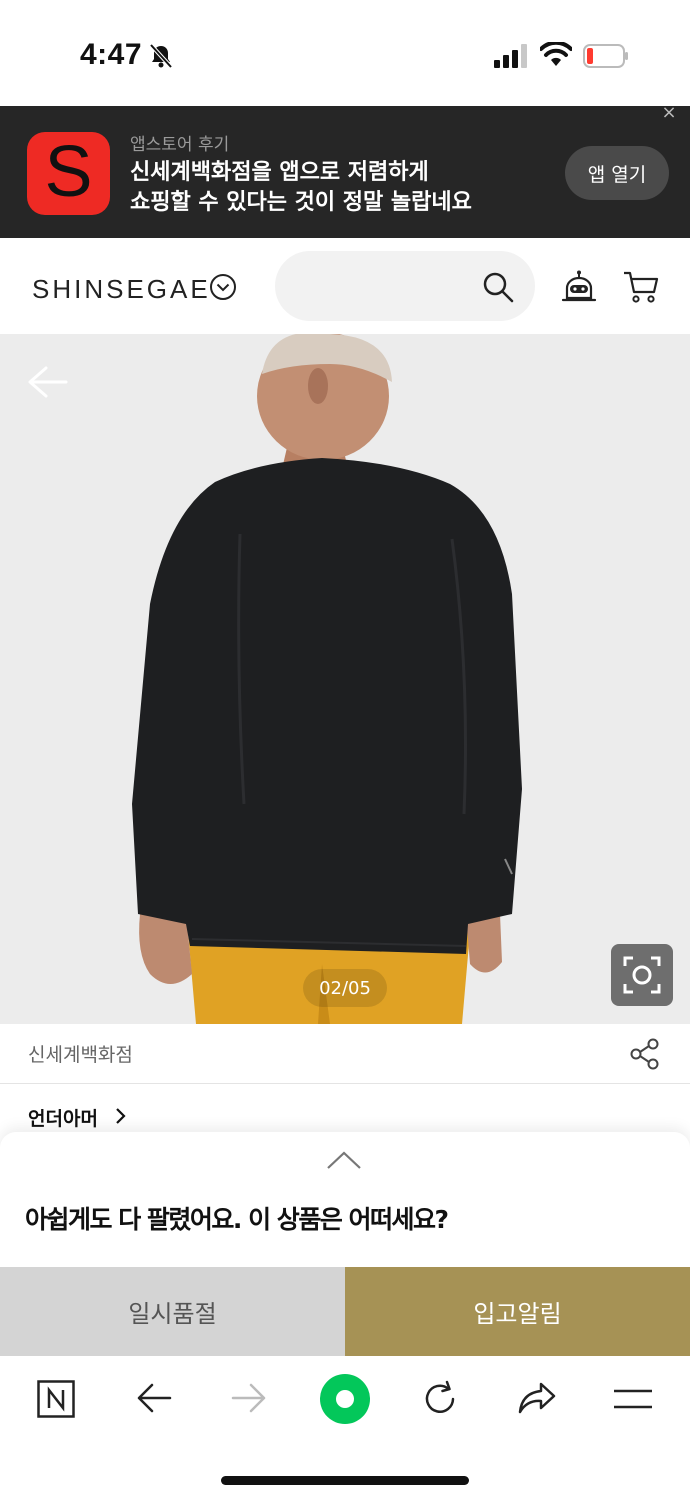 The image size is (690, 1500). What do you see at coordinates (510, 56) in the screenshot?
I see `cellular-signal-icon` at bounding box center [510, 56].